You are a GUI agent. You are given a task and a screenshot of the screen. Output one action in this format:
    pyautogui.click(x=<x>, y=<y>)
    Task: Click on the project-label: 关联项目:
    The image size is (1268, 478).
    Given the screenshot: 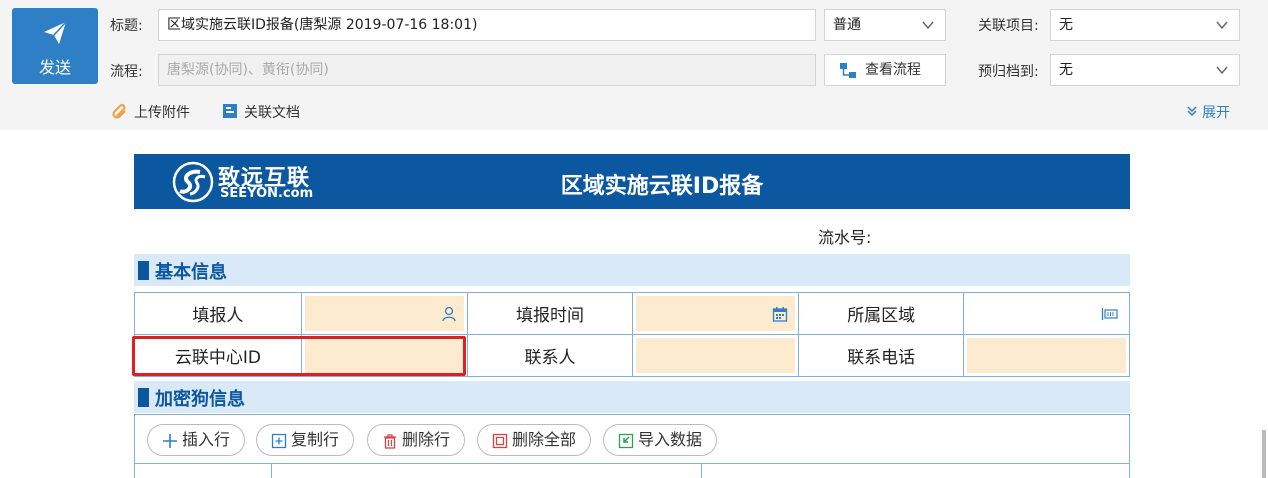 What is the action you would take?
    pyautogui.click(x=1008, y=26)
    